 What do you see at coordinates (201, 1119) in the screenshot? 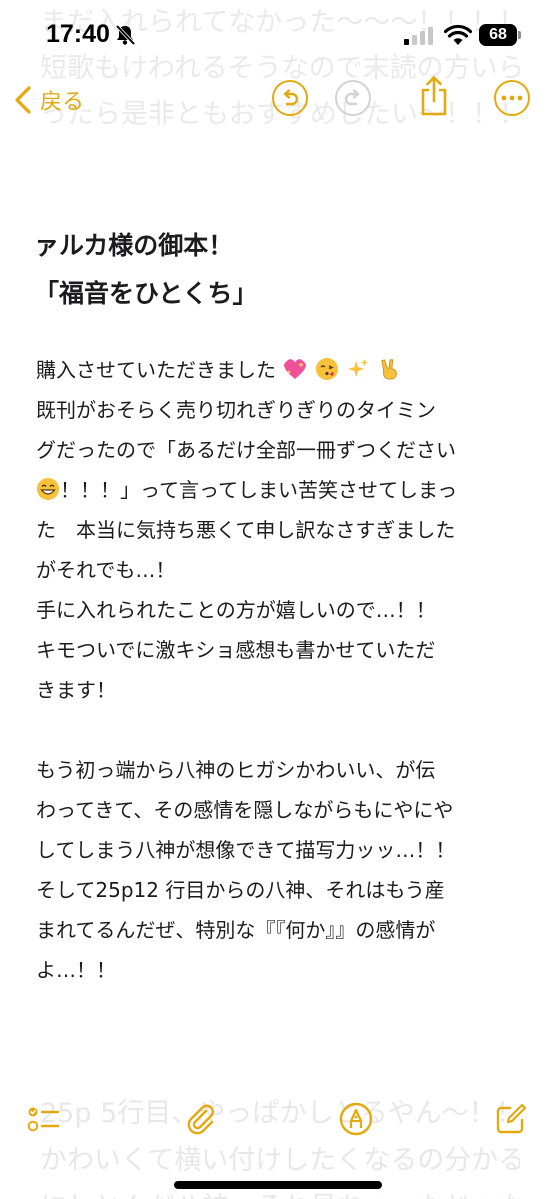
I see `paperclip-icon` at bounding box center [201, 1119].